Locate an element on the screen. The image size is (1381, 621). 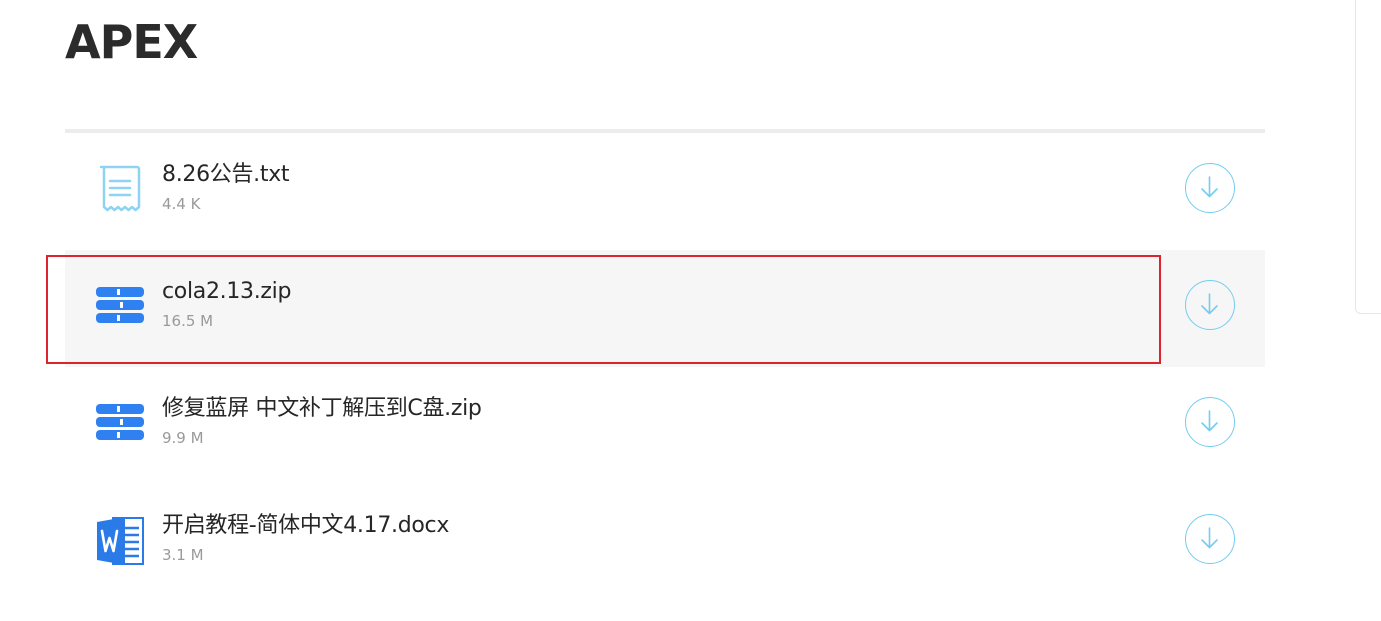
word-document-icon is located at coordinates (120, 541).